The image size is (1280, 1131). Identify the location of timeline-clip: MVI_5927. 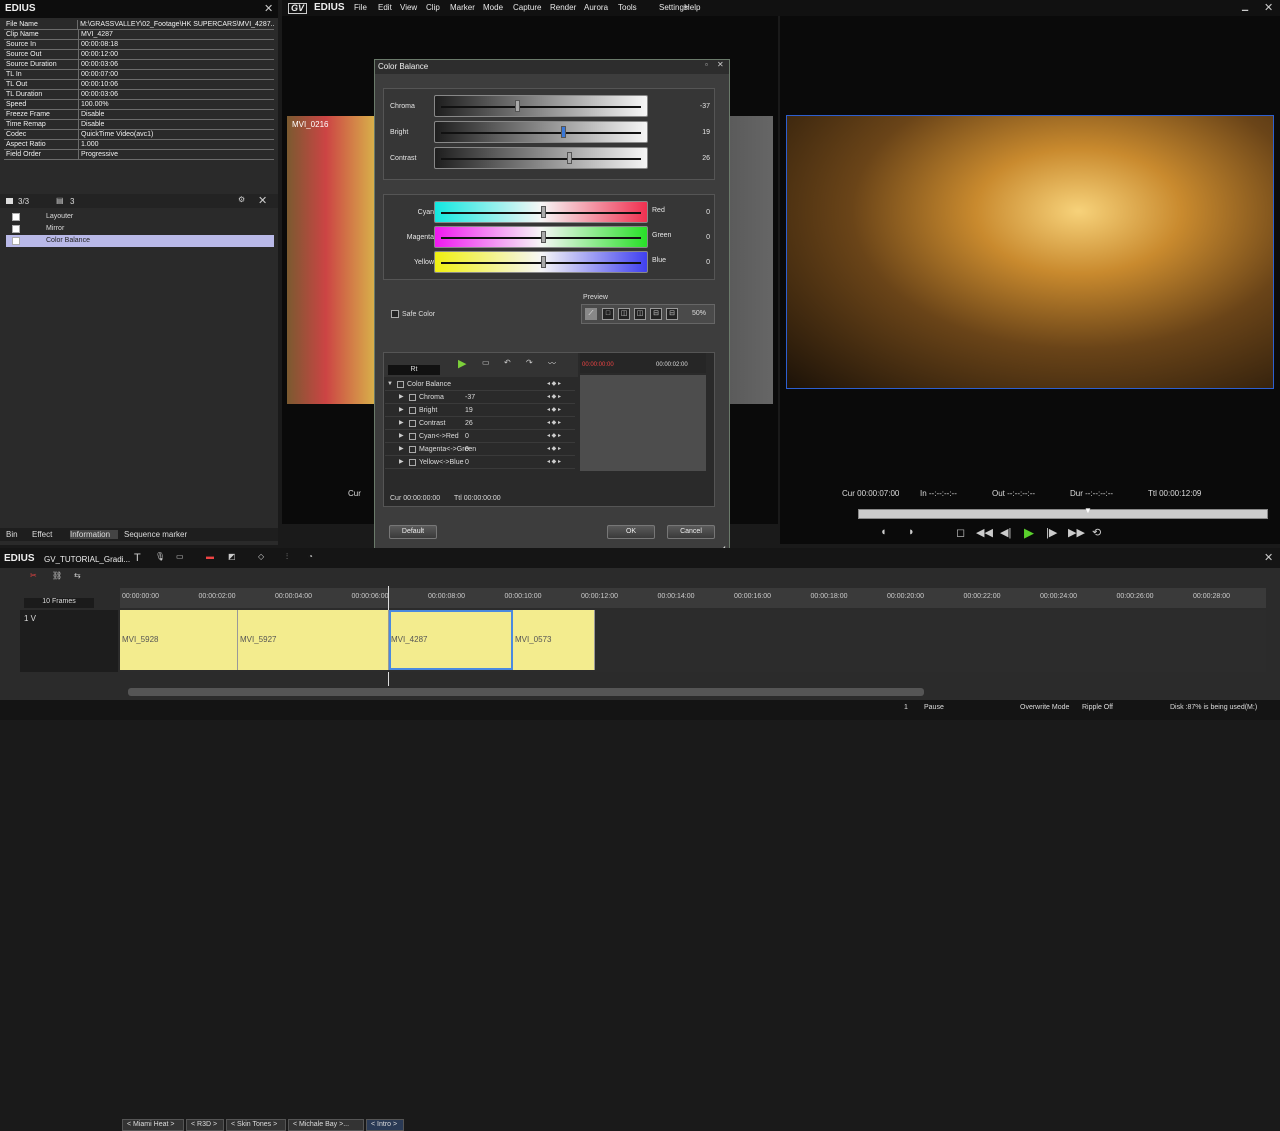
(313, 640).